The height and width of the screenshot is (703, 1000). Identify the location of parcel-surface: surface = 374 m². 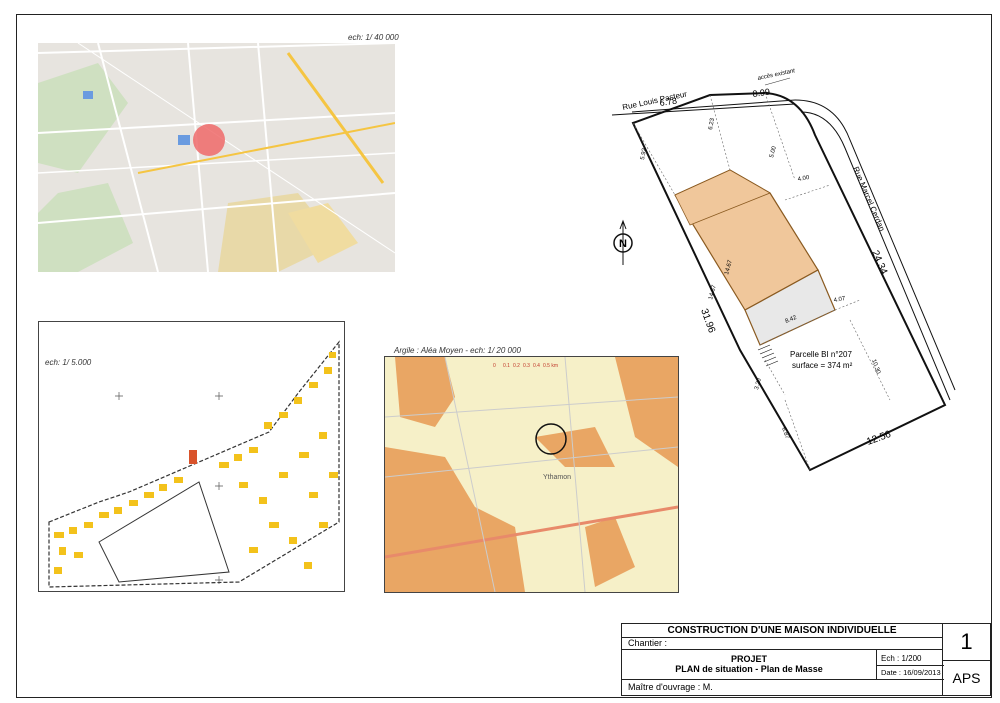
(822, 365).